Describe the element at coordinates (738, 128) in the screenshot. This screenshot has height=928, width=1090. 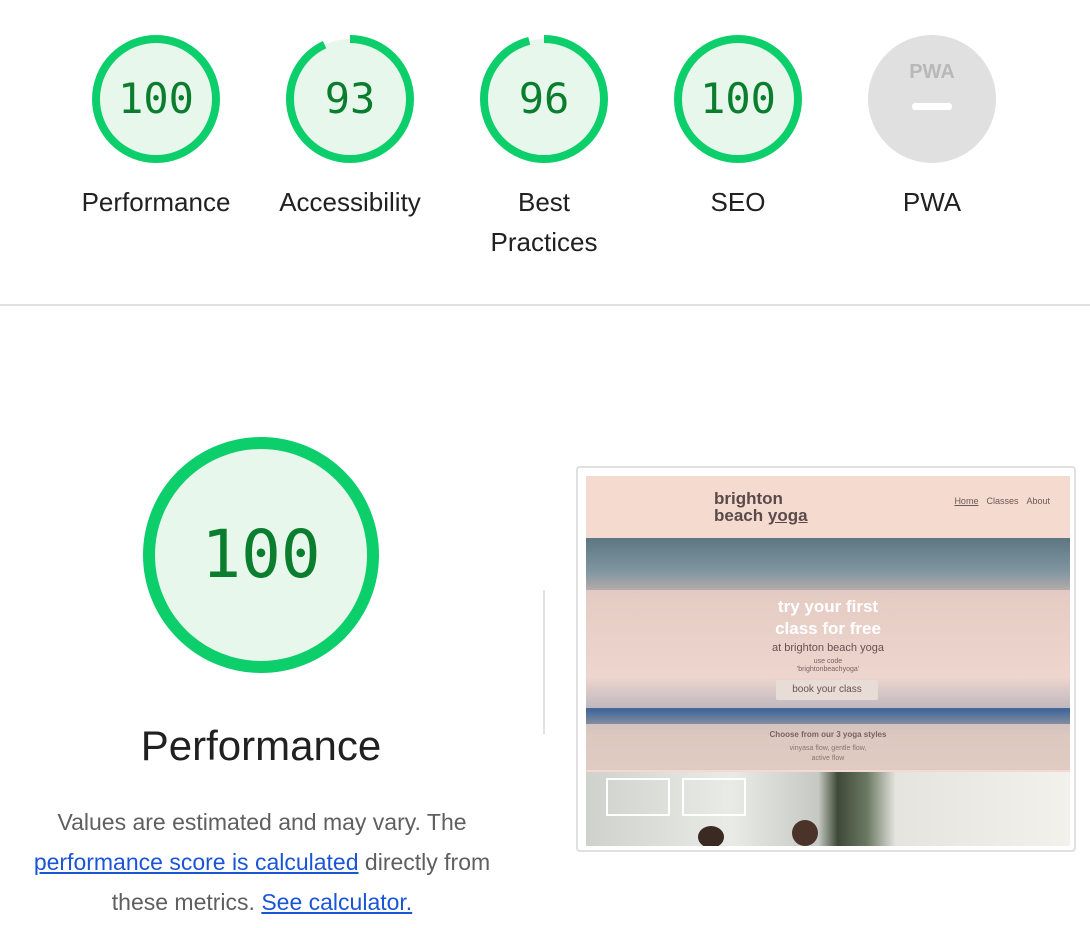
I see `gauge-seo: 100 SEO` at that location.